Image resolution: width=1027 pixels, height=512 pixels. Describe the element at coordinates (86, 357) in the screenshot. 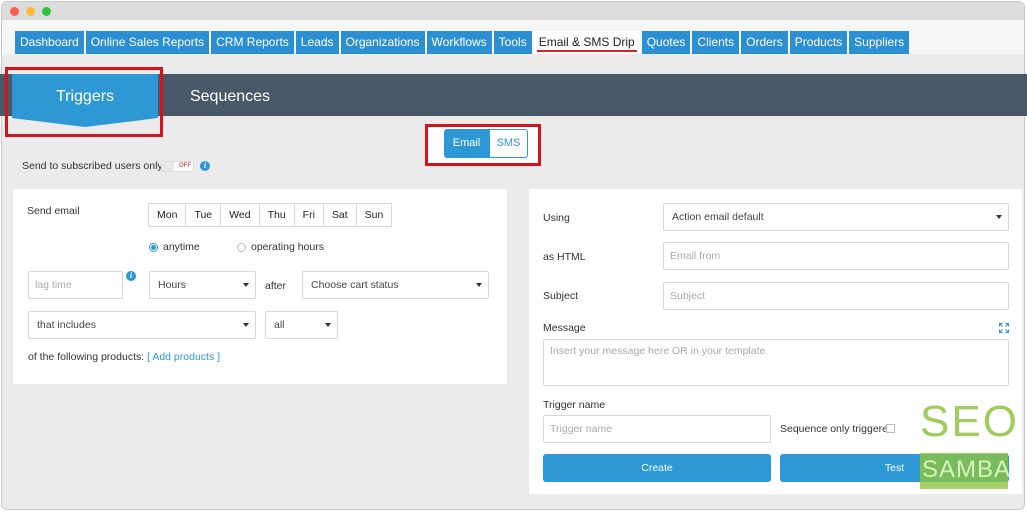

I see `products-label: of the following products:` at that location.